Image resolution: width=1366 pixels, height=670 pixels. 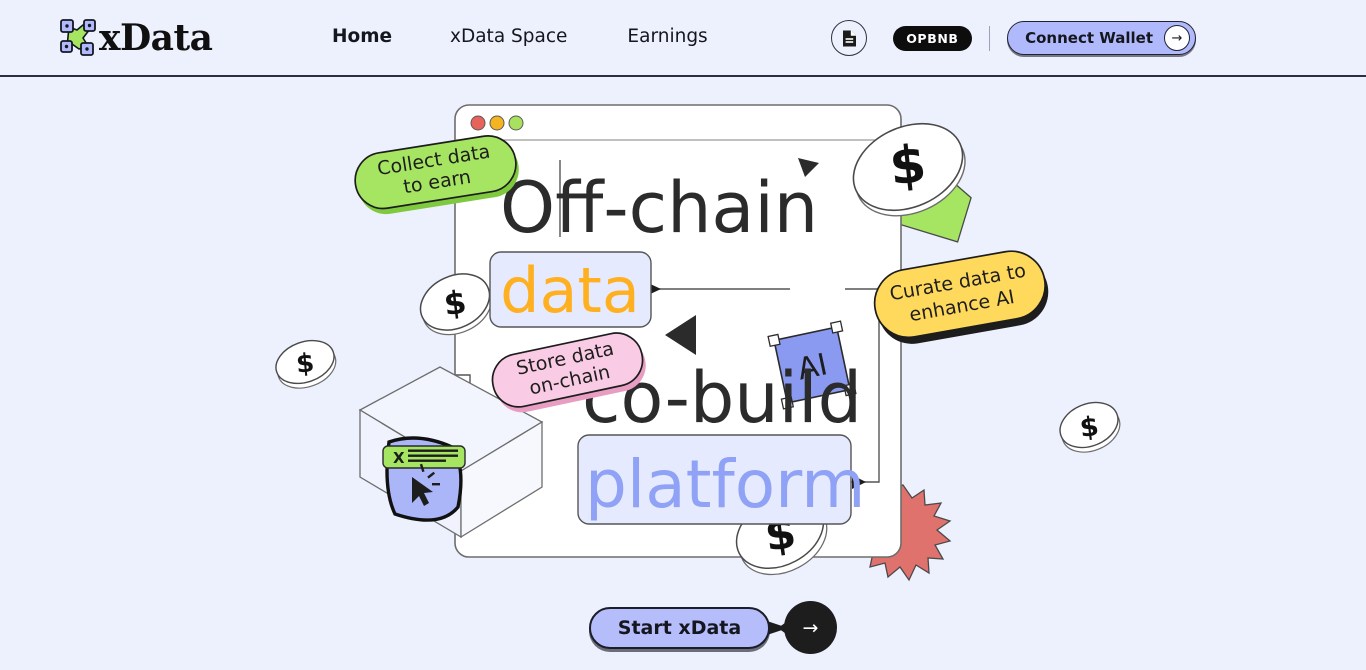 I want to click on chain-badge-opbnb: OPBNB, so click(x=932, y=38).